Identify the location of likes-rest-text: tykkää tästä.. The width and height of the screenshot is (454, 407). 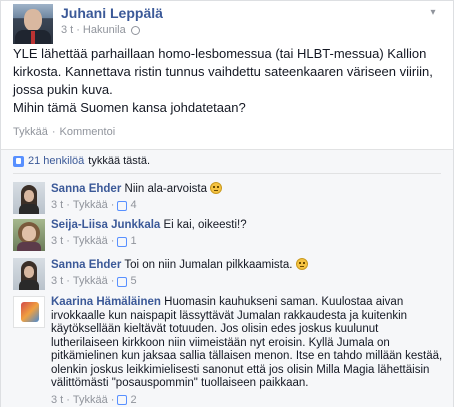
(119, 161).